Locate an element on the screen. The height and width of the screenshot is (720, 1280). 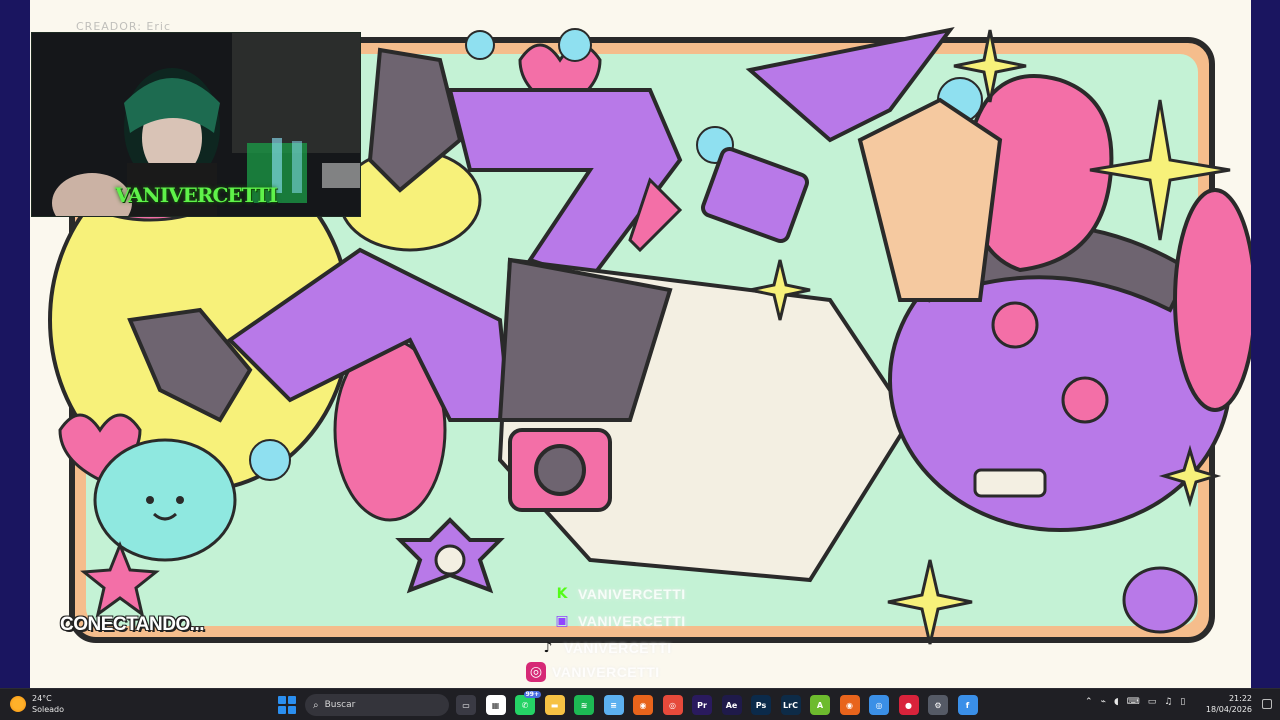
app-green-taskbar-button: A is located at coordinates (820, 705).